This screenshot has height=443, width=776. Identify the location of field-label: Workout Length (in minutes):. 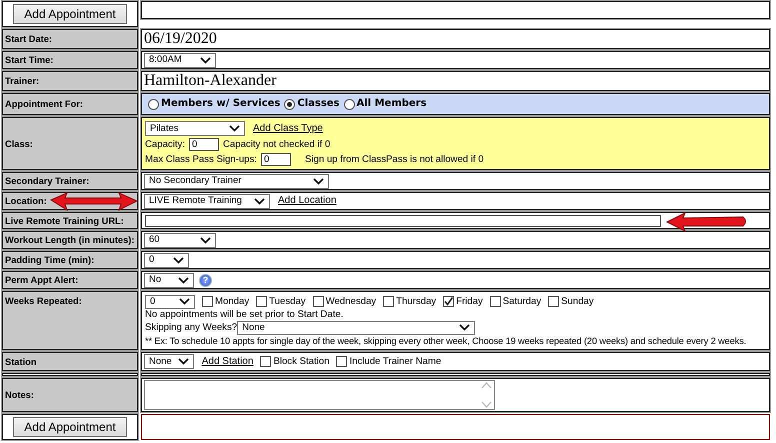
(70, 240).